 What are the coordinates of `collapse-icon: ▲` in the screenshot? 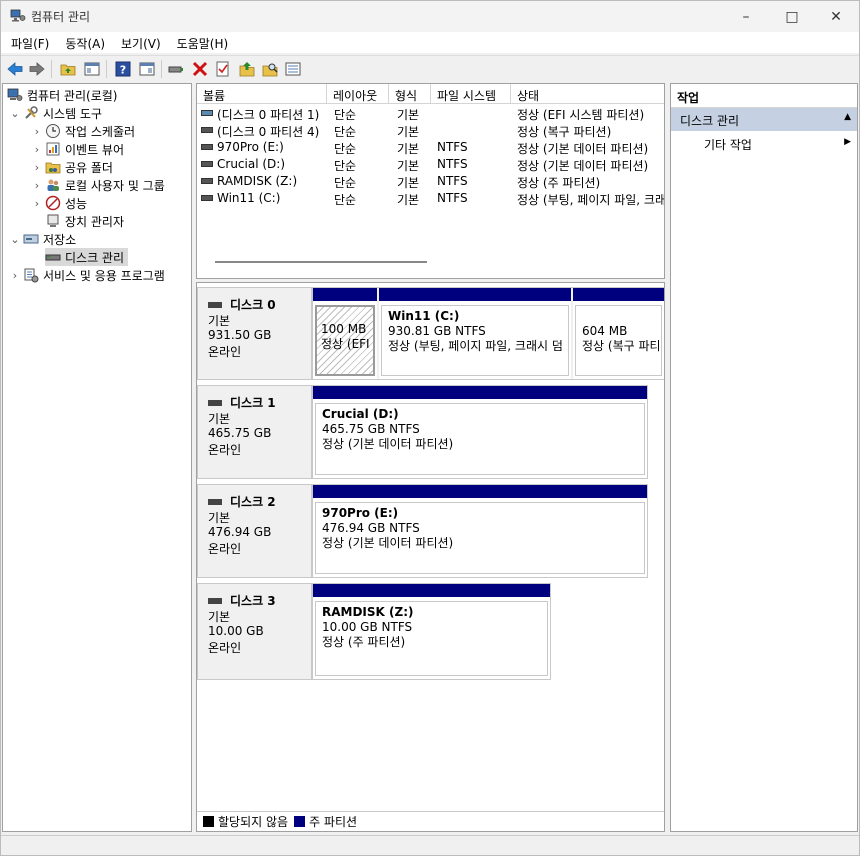 It's located at (847, 117).